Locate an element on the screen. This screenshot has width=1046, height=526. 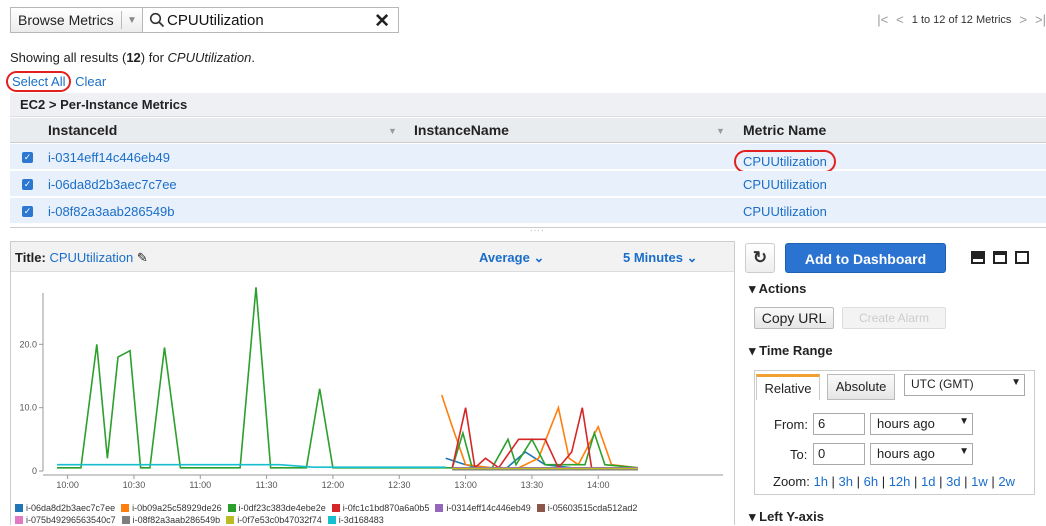
select-all-link: Select All is located at coordinates (39, 81).